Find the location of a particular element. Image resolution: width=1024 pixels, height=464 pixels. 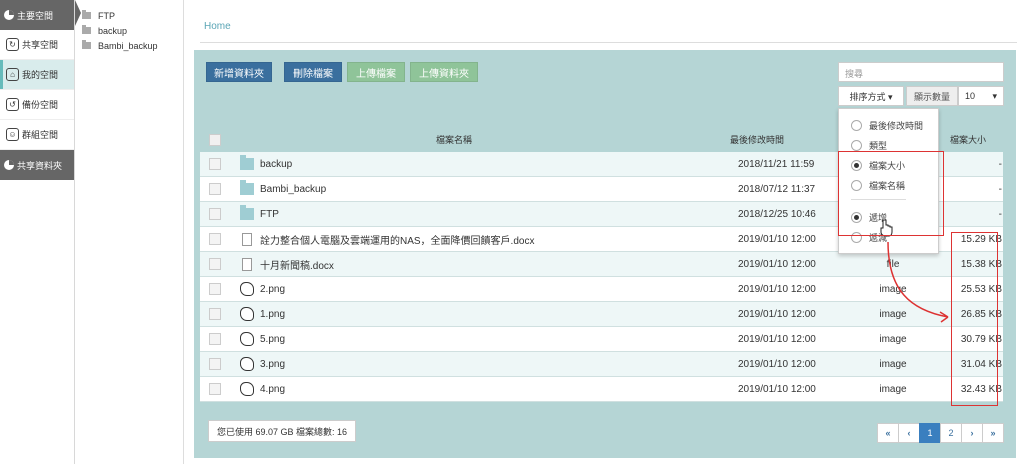

sidebar-item-group-space: ☺ 群組空間 is located at coordinates (37, 135).